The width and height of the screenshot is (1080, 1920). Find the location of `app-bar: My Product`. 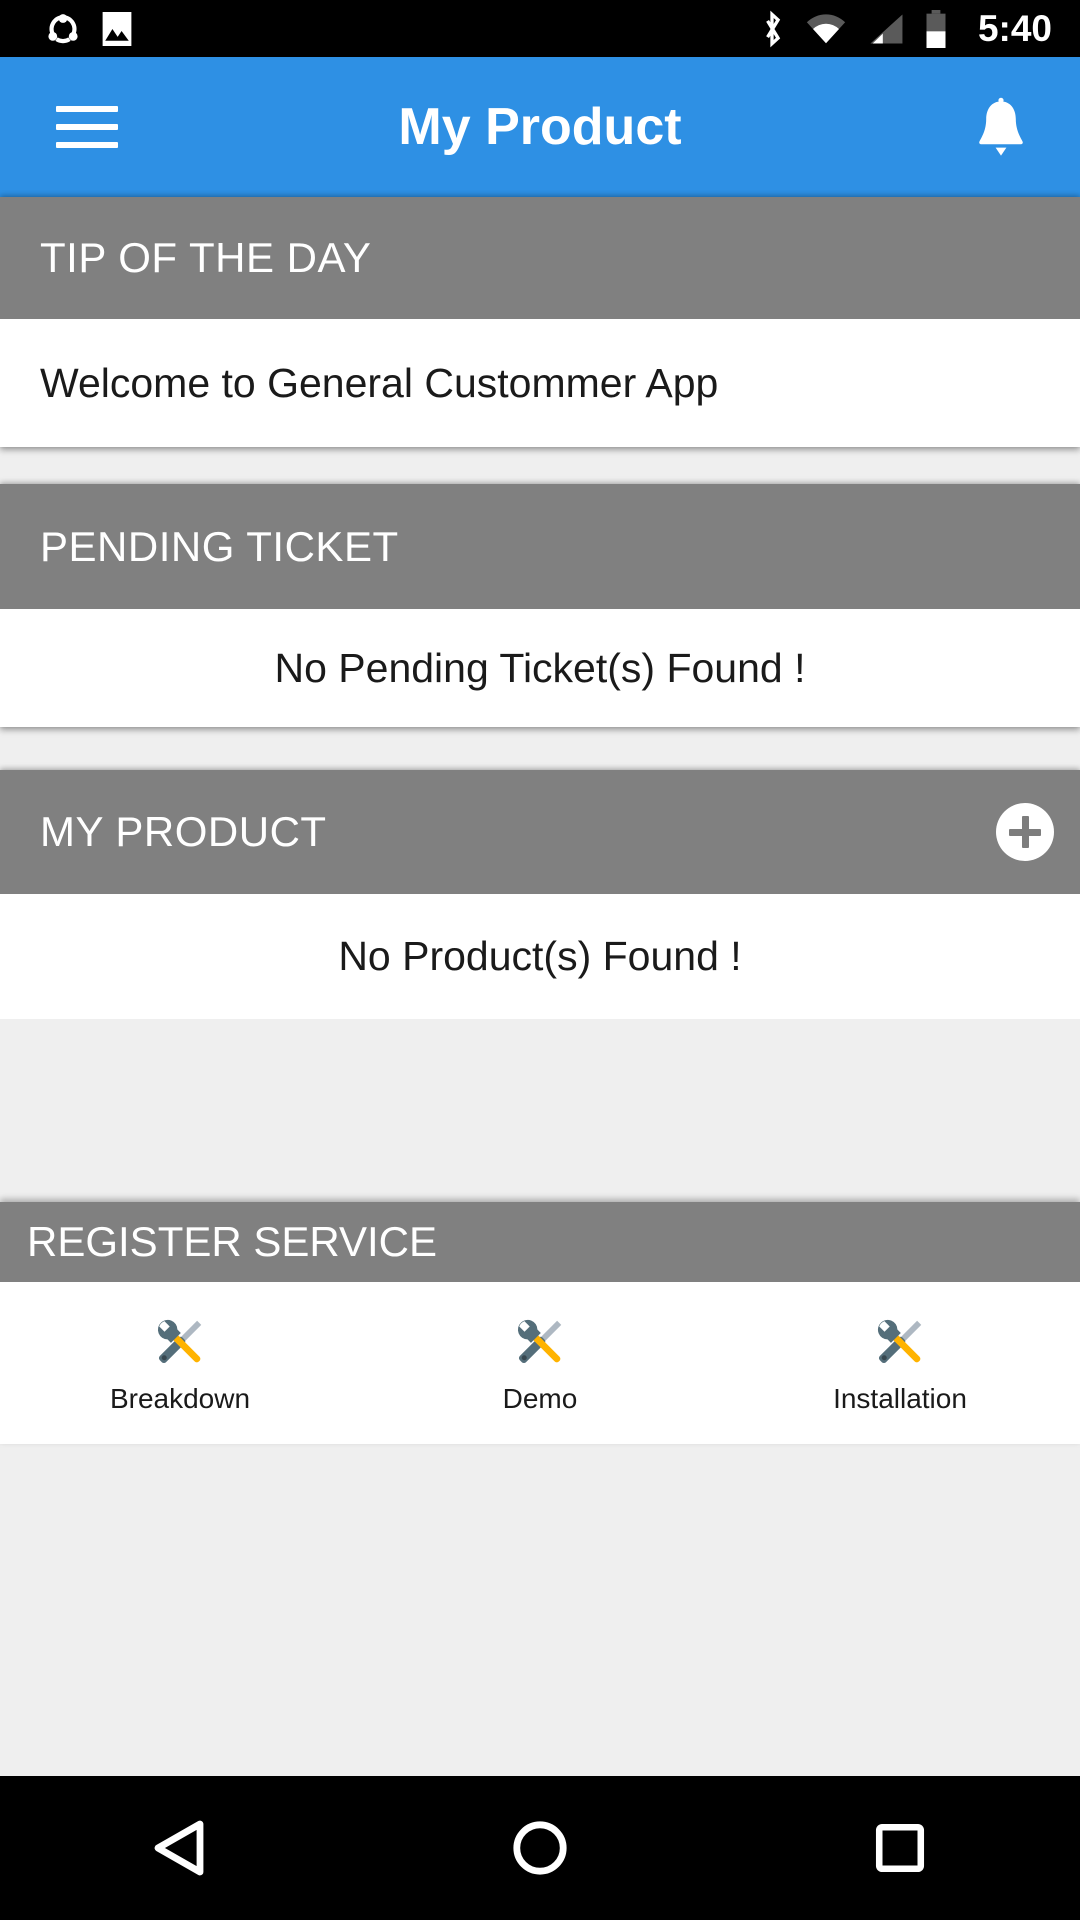

app-bar: My Product is located at coordinates (540, 127).